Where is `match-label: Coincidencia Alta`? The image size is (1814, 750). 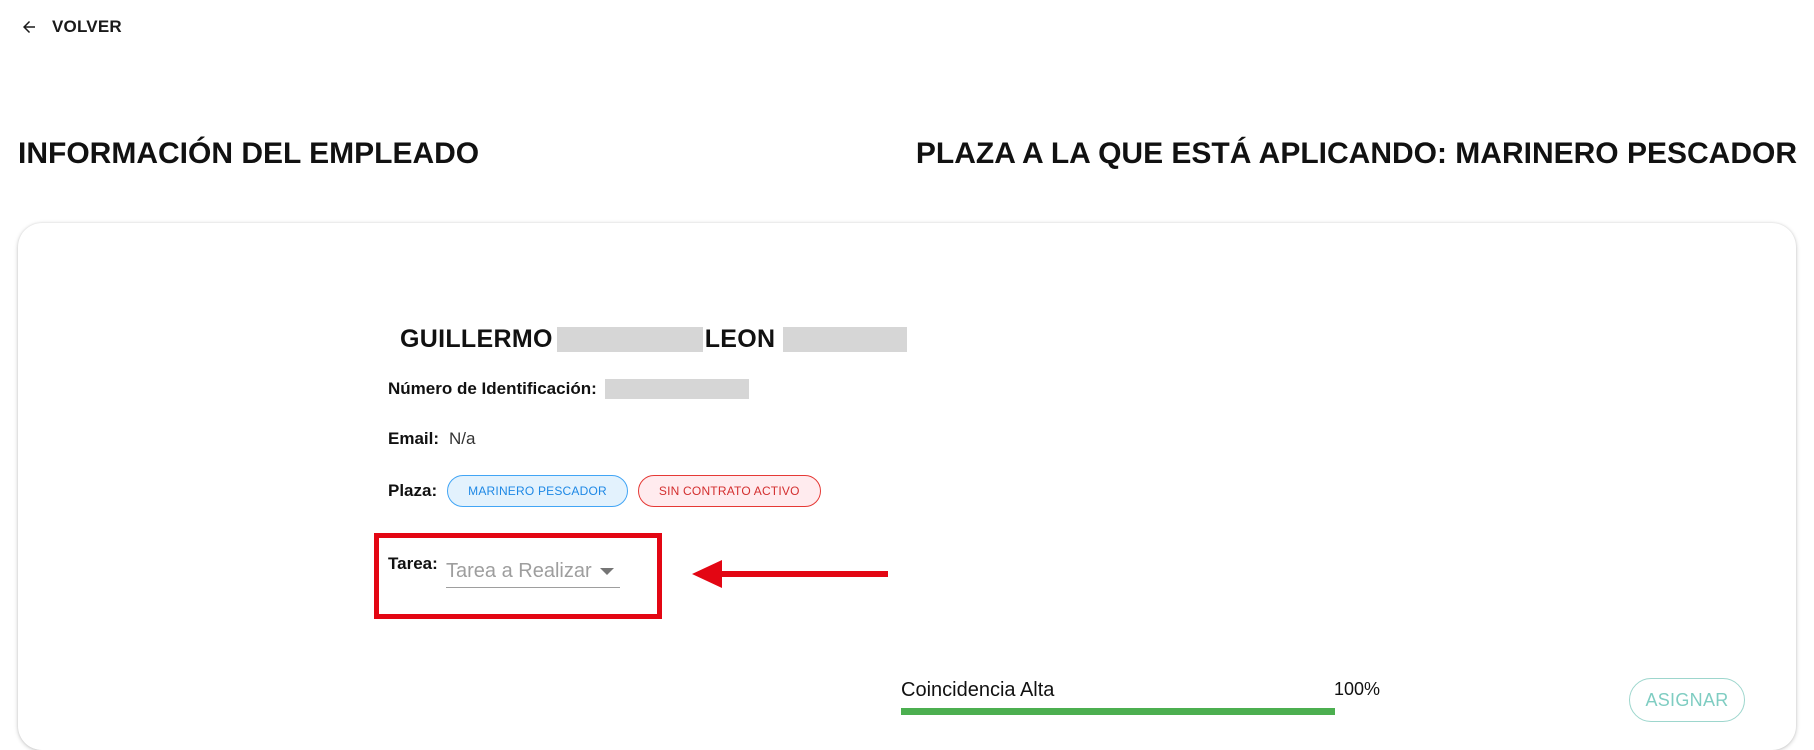
match-label: Coincidencia Alta is located at coordinates (978, 690).